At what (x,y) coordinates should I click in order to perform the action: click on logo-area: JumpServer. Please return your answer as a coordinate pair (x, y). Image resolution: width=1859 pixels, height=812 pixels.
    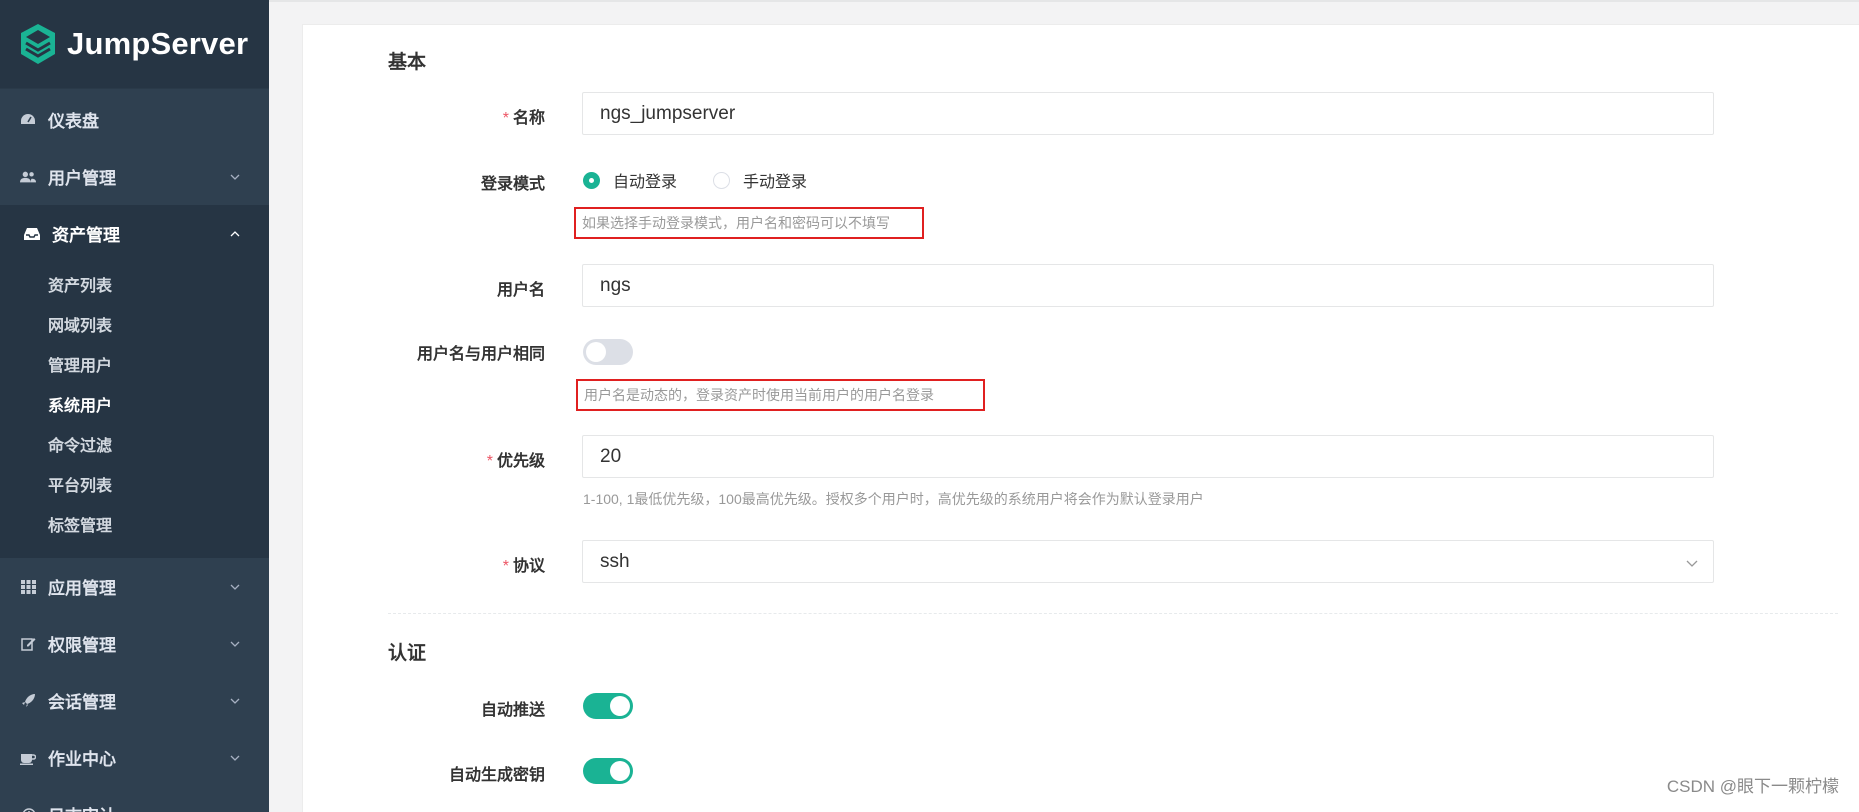
    Looking at the image, I should click on (134, 44).